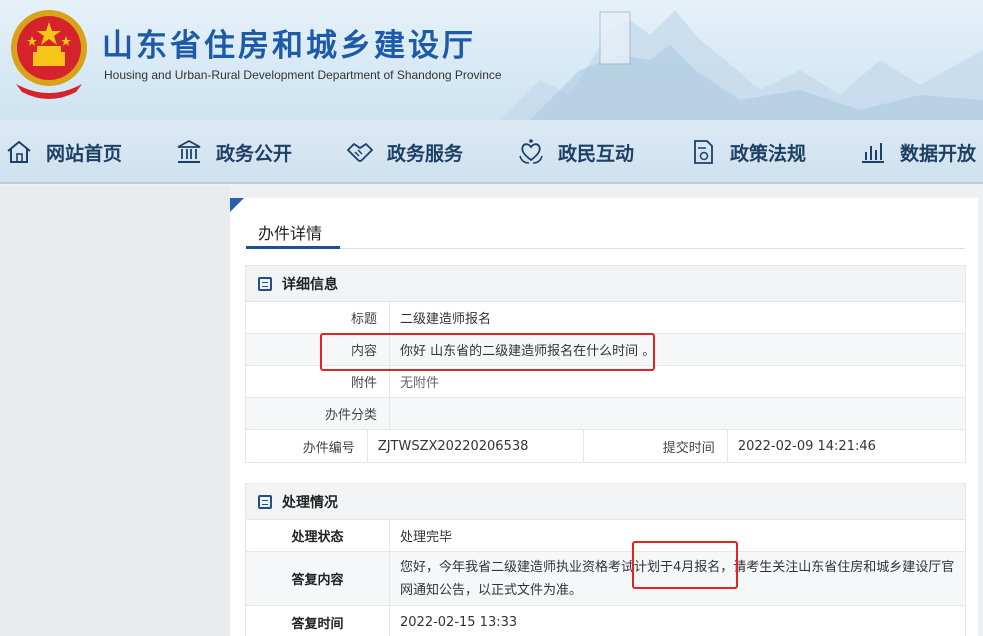 The image size is (983, 636). What do you see at coordinates (289, 42) in the screenshot?
I see `site-title: 山东省住房和城乡建设厅` at bounding box center [289, 42].